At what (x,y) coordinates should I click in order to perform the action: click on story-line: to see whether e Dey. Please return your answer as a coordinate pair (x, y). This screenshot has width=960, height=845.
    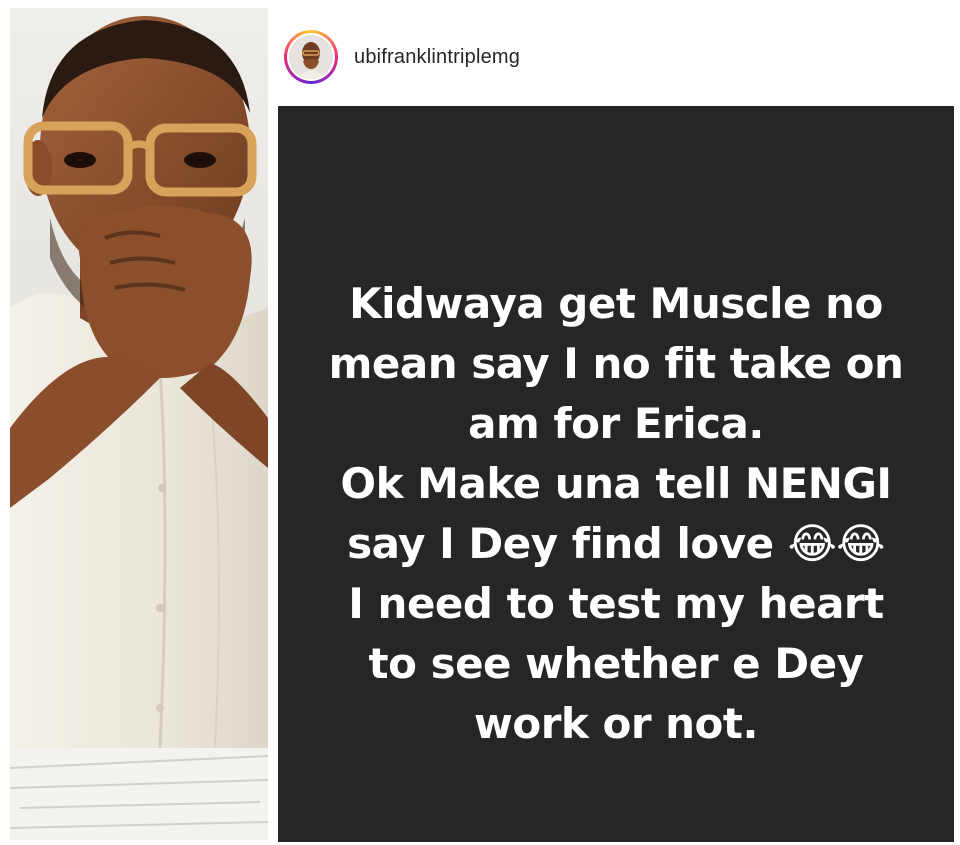
    Looking at the image, I should click on (616, 663).